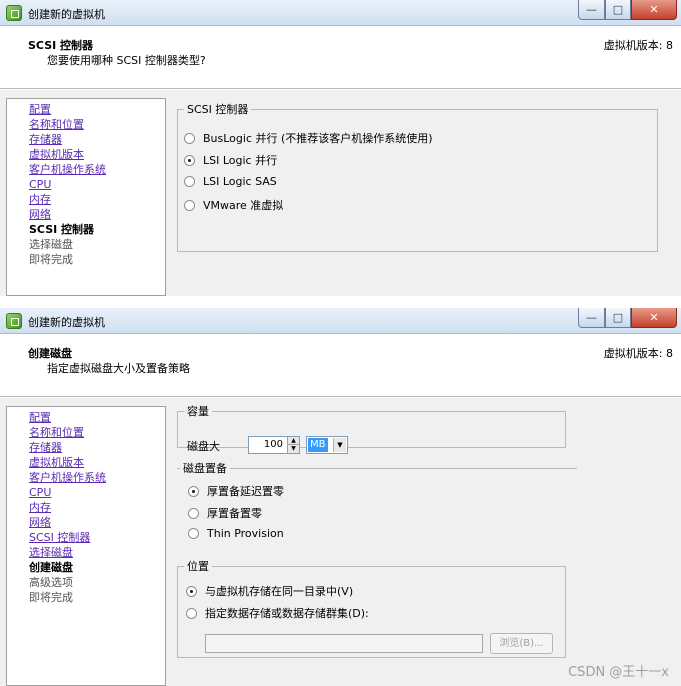 The height and width of the screenshot is (686, 681). Describe the element at coordinates (189, 181) in the screenshot. I see `radio-lsi-logic-sas` at that location.